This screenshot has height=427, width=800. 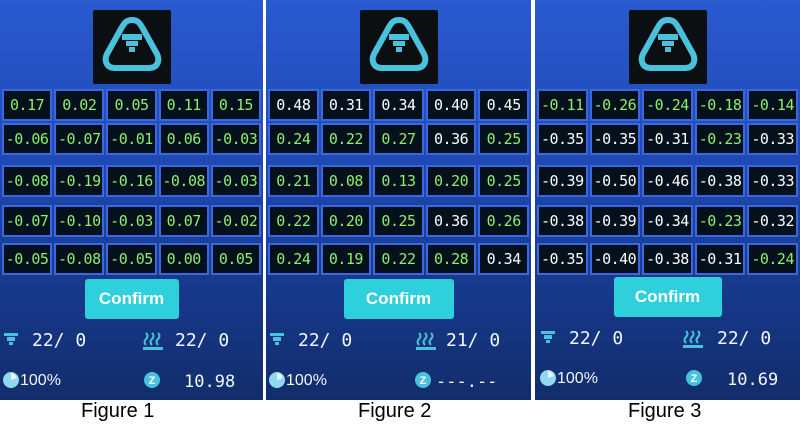 I want to click on grid-cell: 0.28, so click(x=451, y=259).